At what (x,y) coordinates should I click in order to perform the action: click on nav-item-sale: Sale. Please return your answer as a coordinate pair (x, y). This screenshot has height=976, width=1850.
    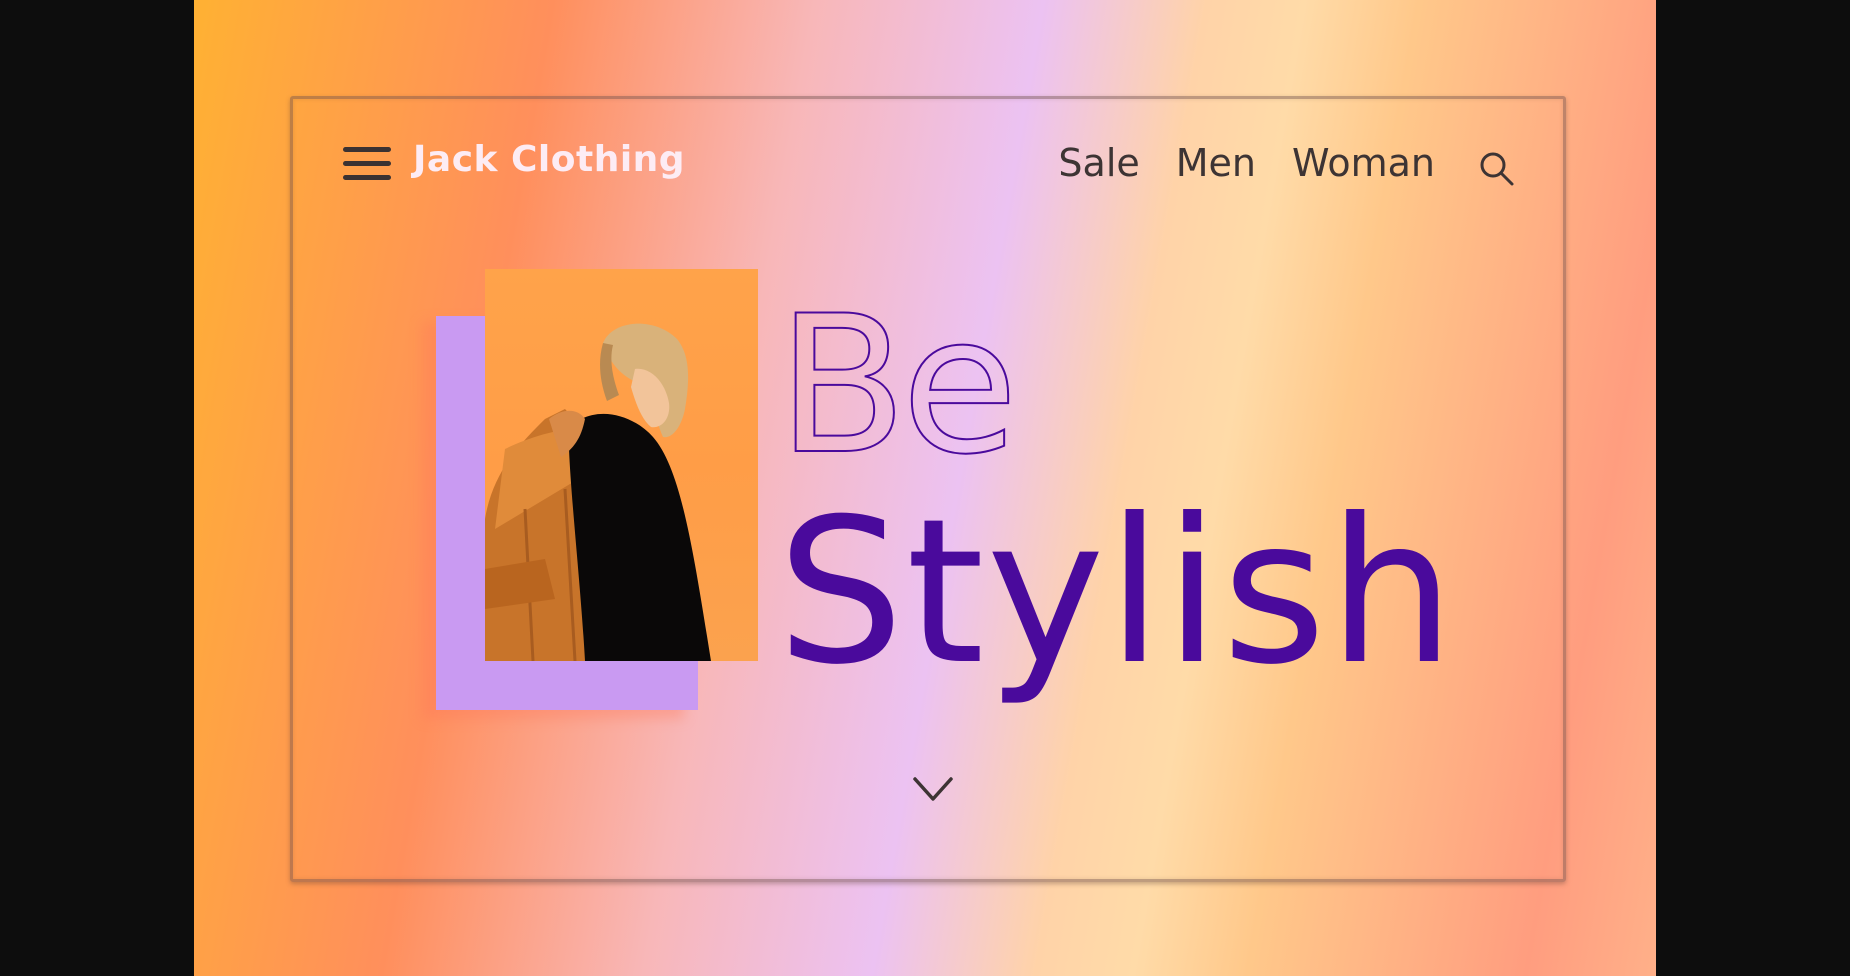
    Looking at the image, I should click on (1098, 163).